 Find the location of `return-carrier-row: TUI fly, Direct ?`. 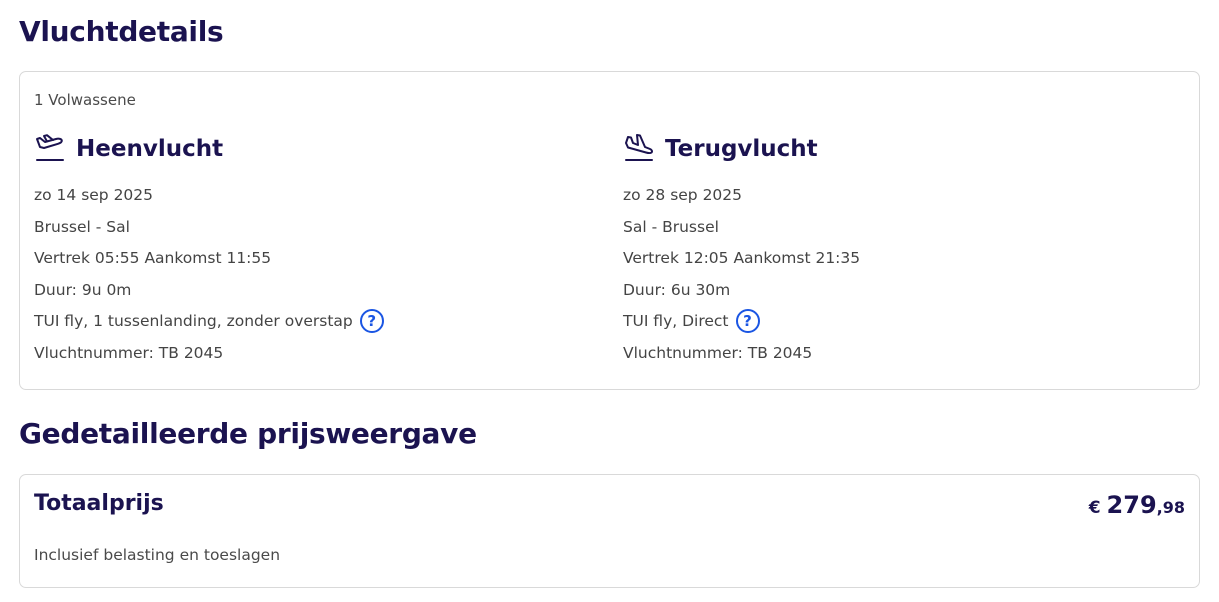

return-carrier-row: TUI fly, Direct ? is located at coordinates (741, 326).